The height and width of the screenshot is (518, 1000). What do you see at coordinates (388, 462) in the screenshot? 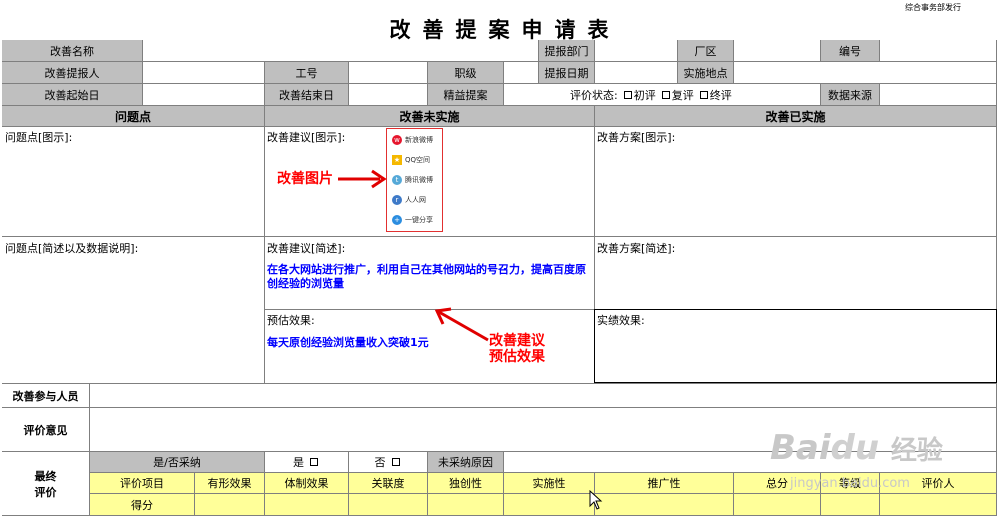
I see `adopt-no-cell: 否` at bounding box center [388, 462].